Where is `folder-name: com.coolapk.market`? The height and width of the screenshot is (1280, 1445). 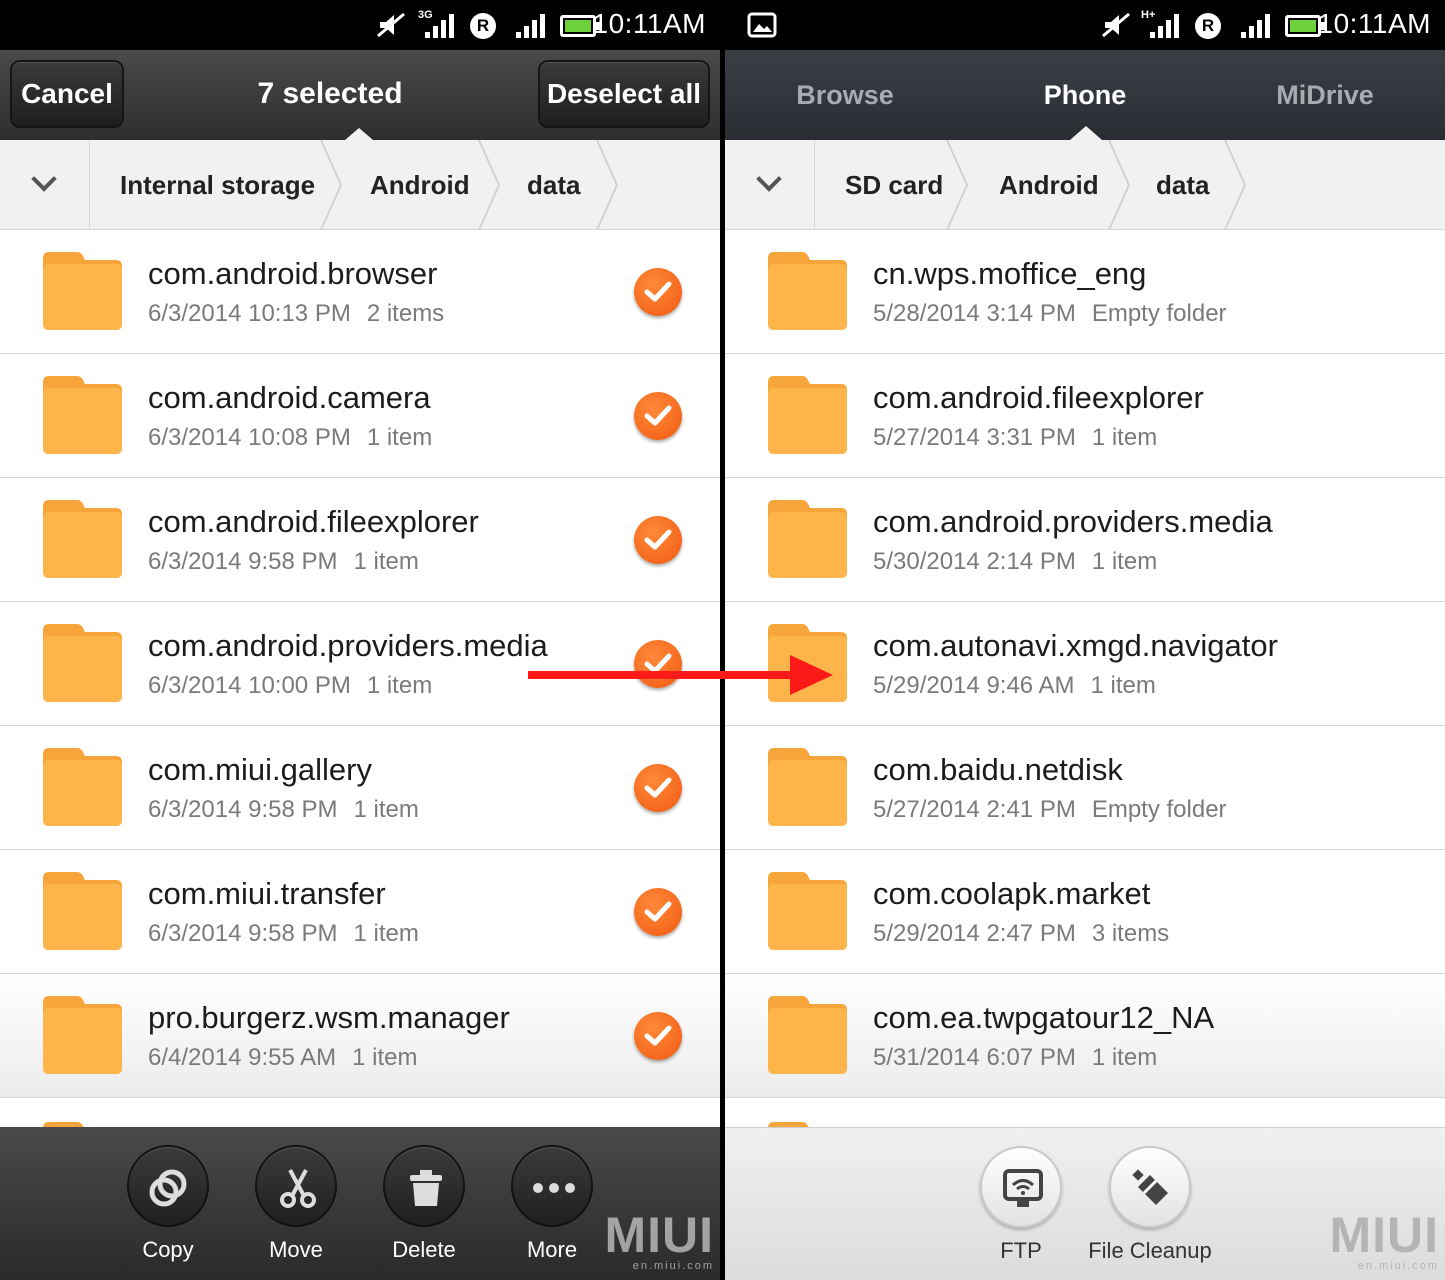
folder-name: com.coolapk.market is located at coordinates (1012, 893).